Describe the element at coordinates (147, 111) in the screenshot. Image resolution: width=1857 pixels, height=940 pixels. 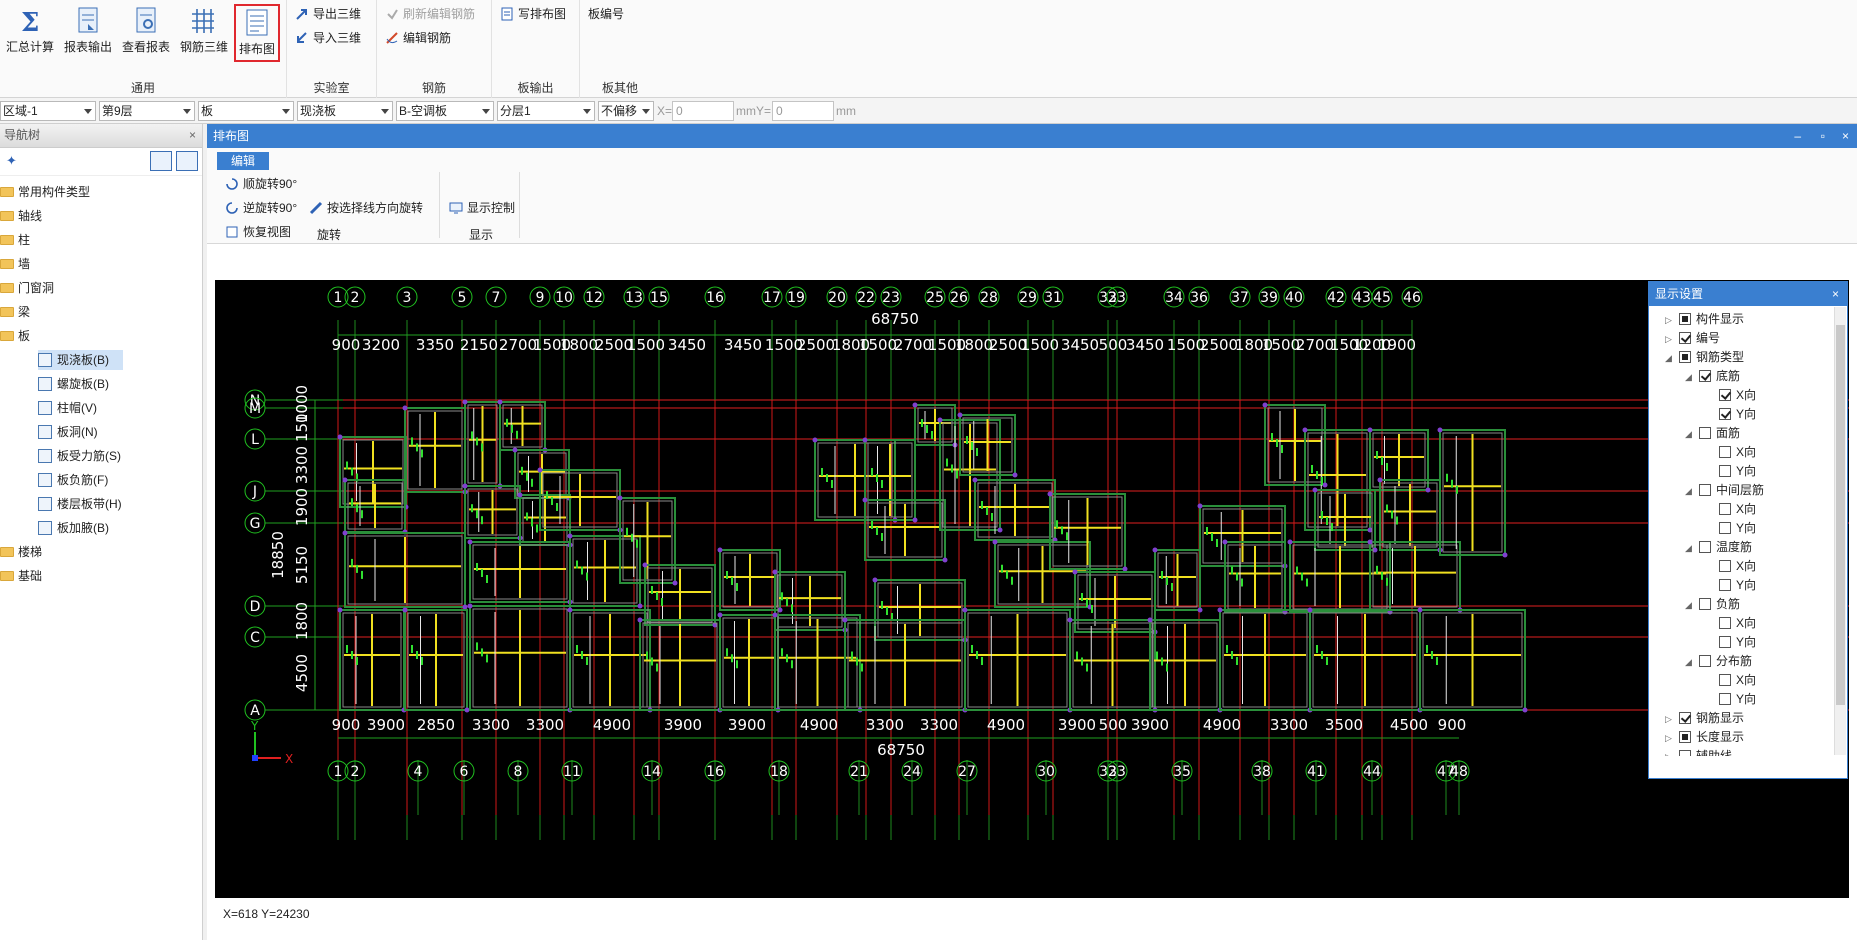
I see `floor-select: 第9层` at that location.